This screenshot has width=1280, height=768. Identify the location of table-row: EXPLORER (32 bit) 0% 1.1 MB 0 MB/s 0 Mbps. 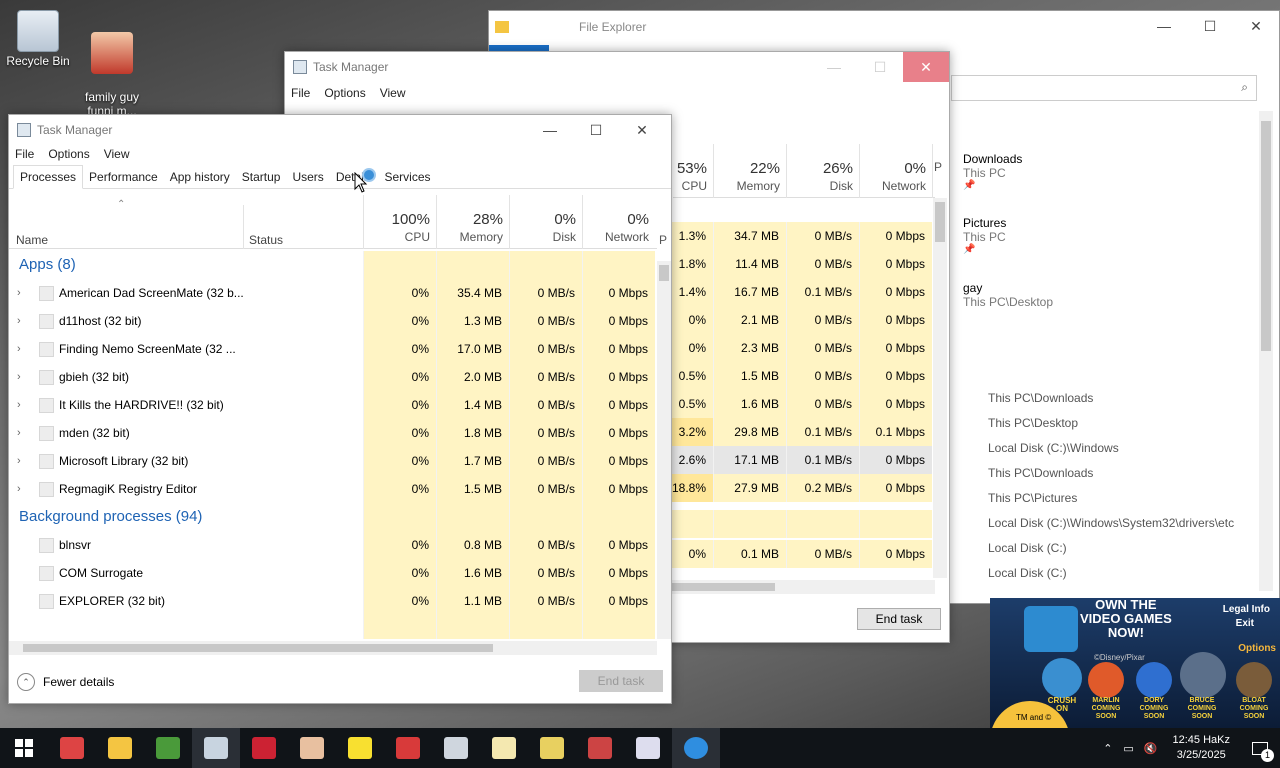
(333, 601).